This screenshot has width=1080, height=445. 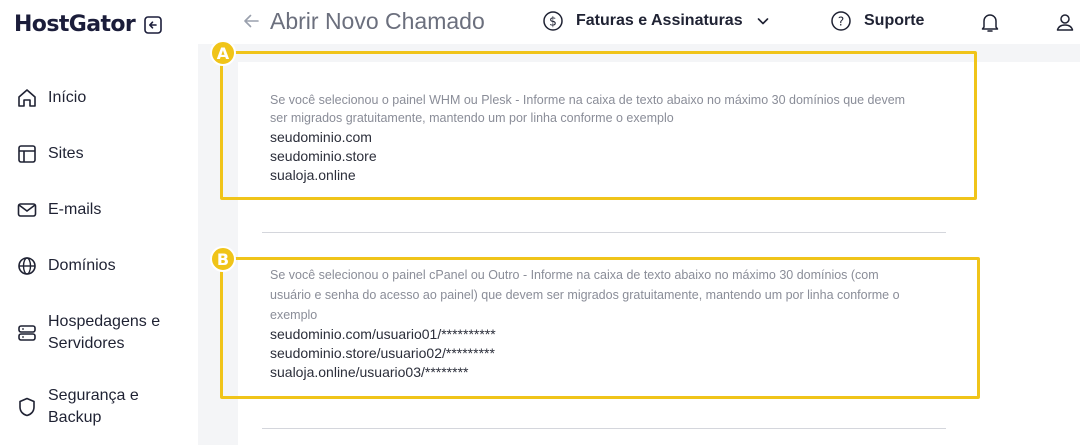 I want to click on shield-icon, so click(x=27, y=407).